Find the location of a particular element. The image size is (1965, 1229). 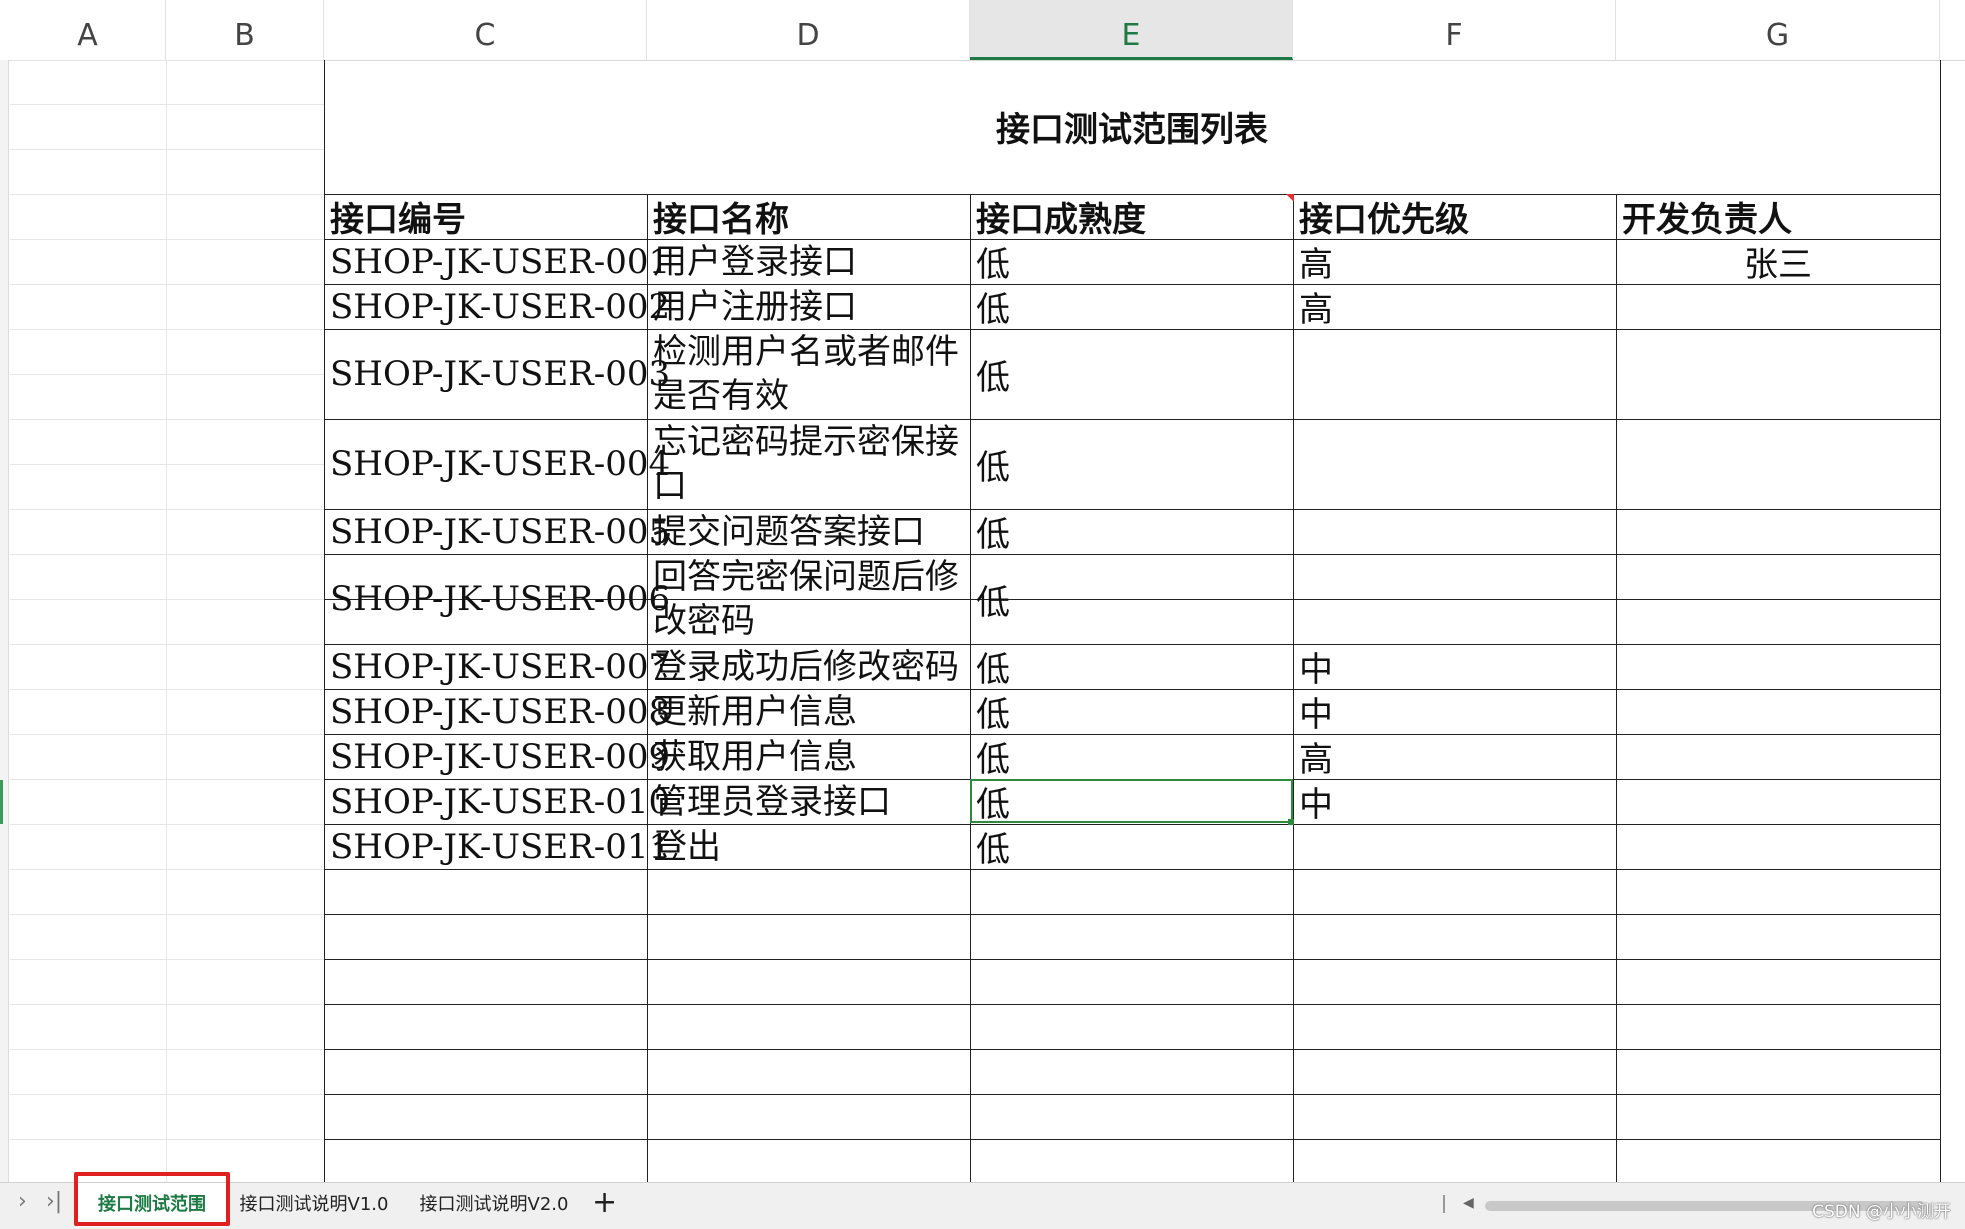

select-all-corner is located at coordinates (5, 30).